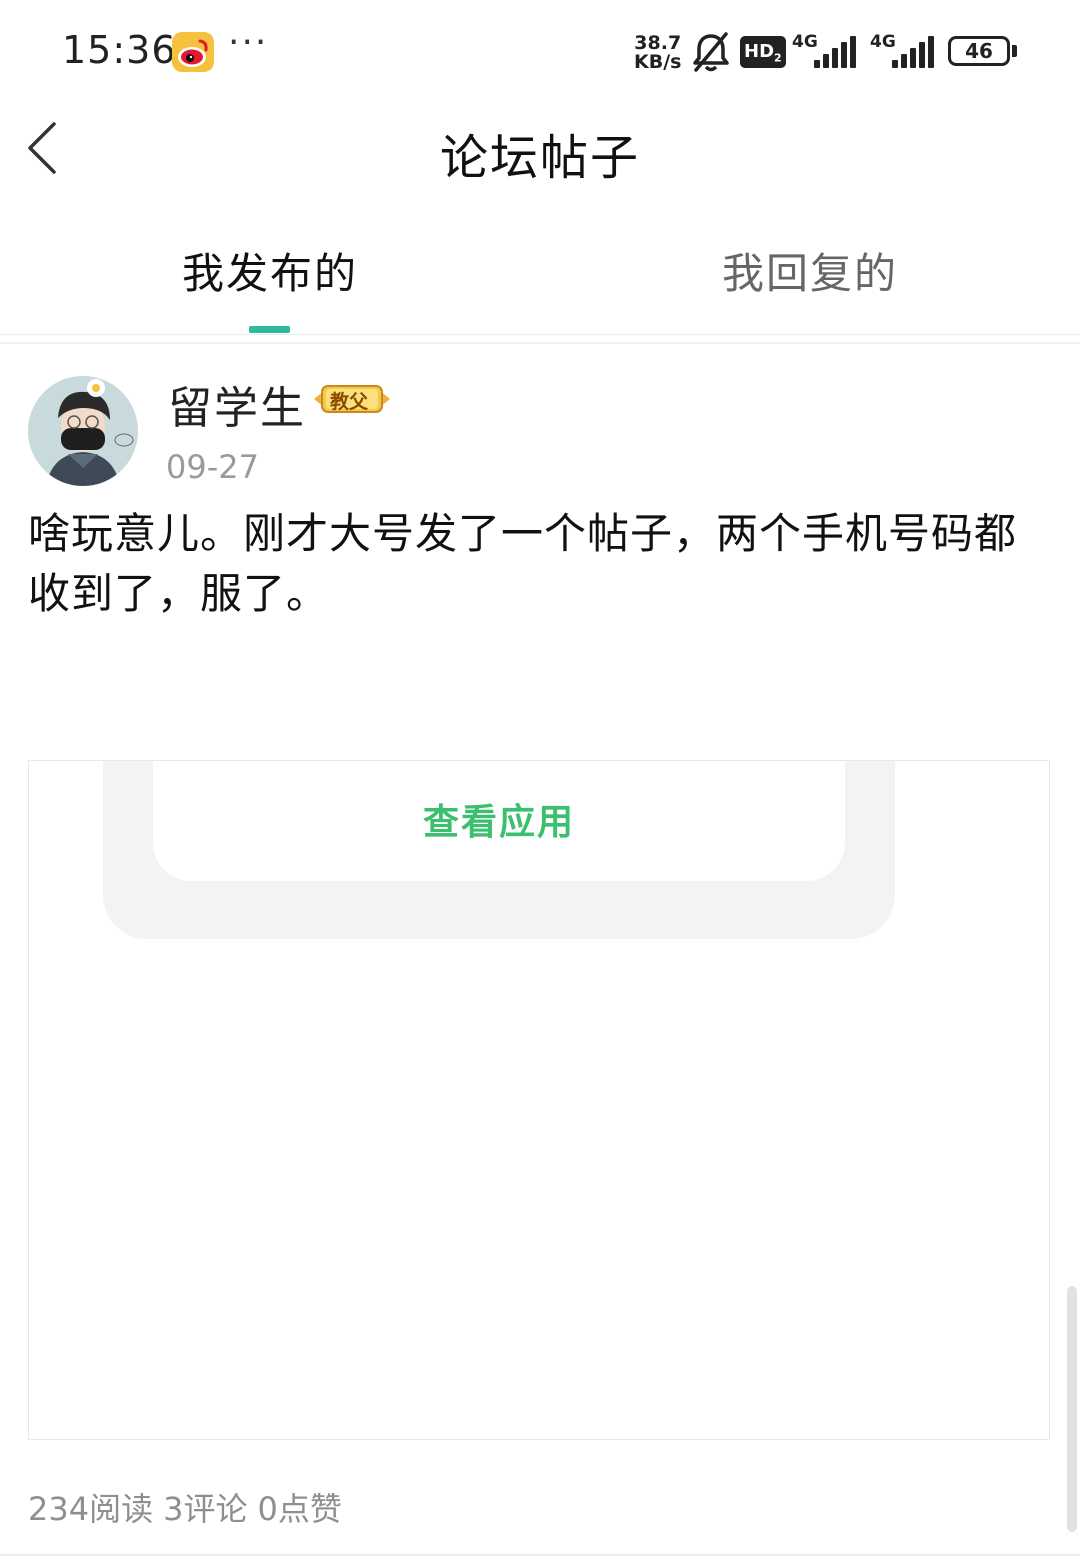 The height and width of the screenshot is (1559, 1080). Describe the element at coordinates (539, 158) in the screenshot. I see `page-title: 论坛帖子` at that location.